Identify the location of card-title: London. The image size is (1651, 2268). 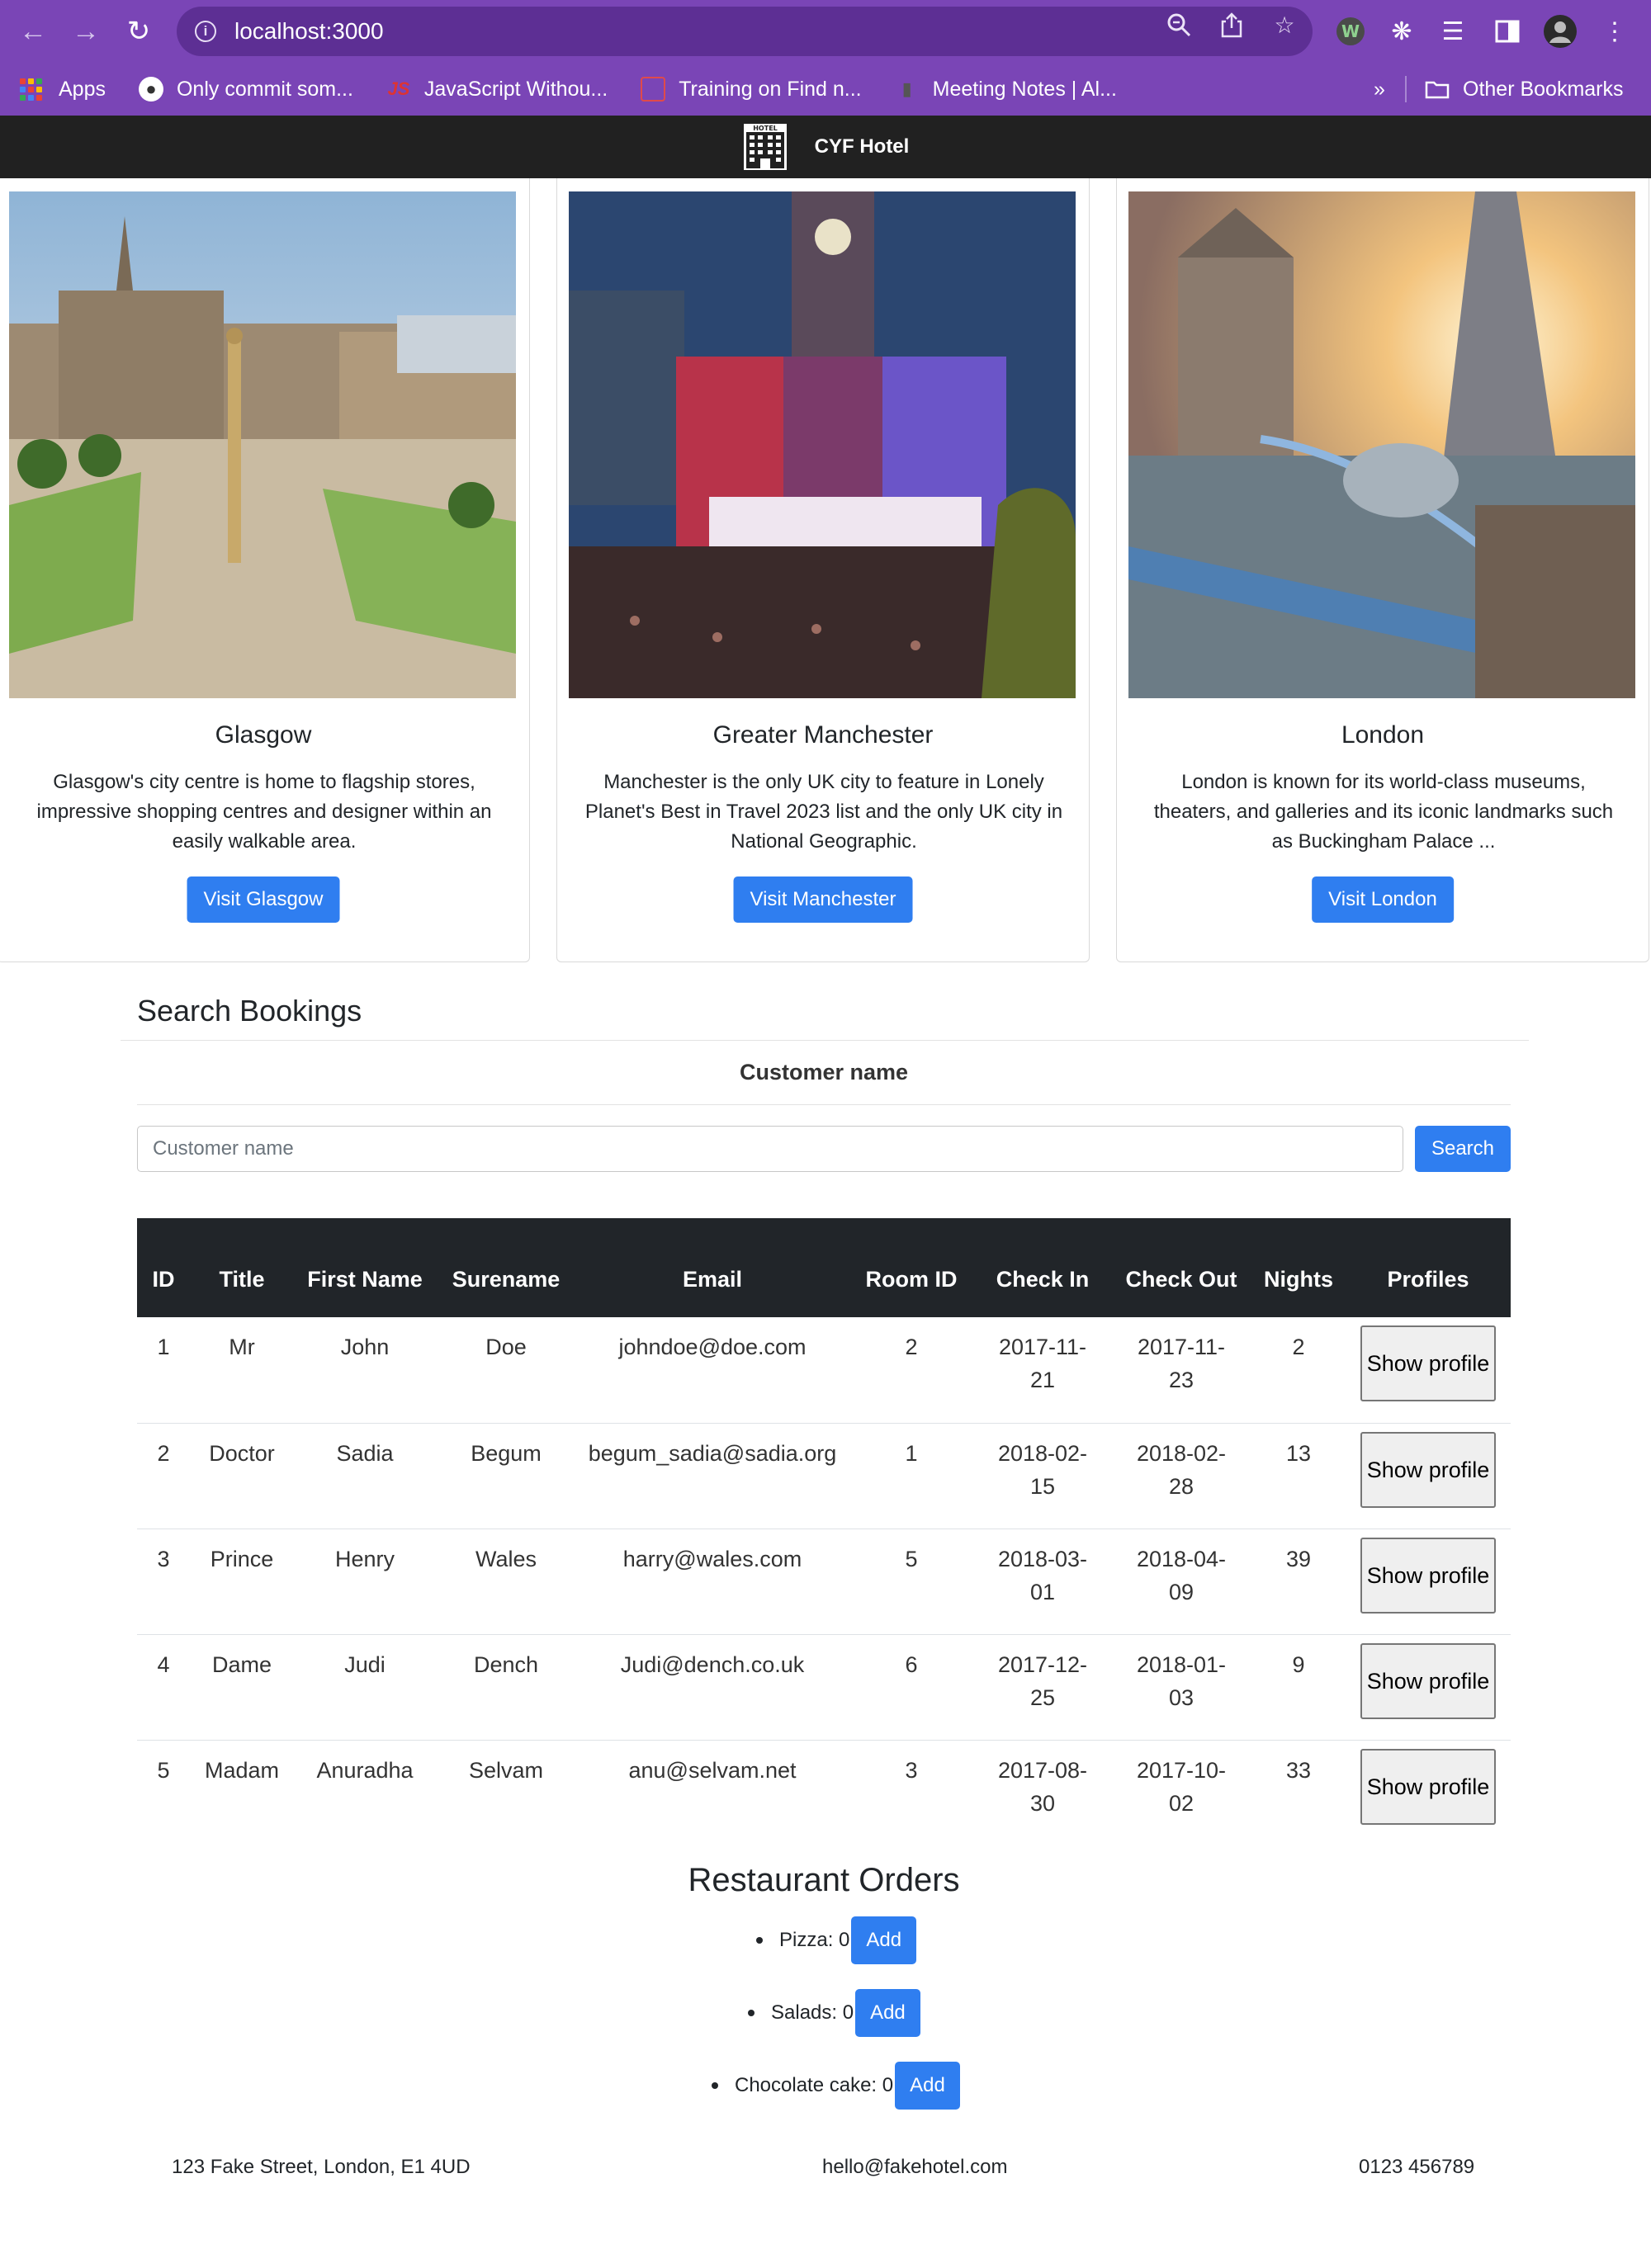
(1383, 735).